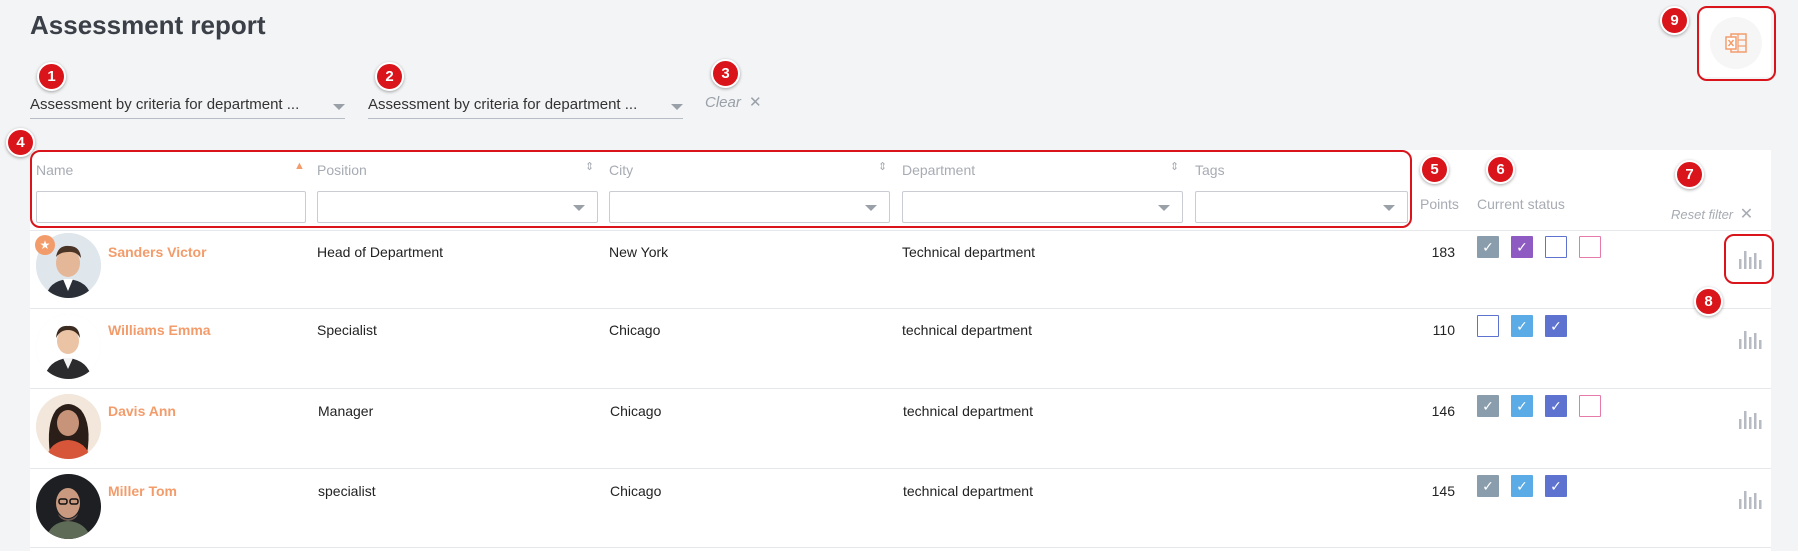 This screenshot has height=551, width=1798. I want to click on annotation-badge-3: 3, so click(725, 73).